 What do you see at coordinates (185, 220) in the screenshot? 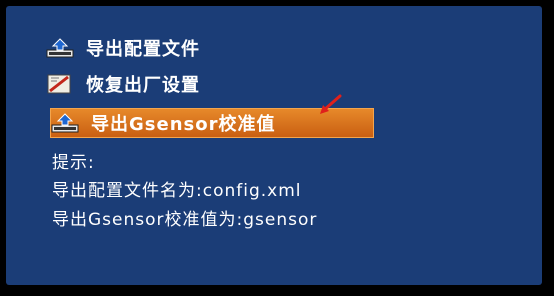
I see `hint-gsensor-filename: 导出Gsensor校准值为:gsensor` at bounding box center [185, 220].